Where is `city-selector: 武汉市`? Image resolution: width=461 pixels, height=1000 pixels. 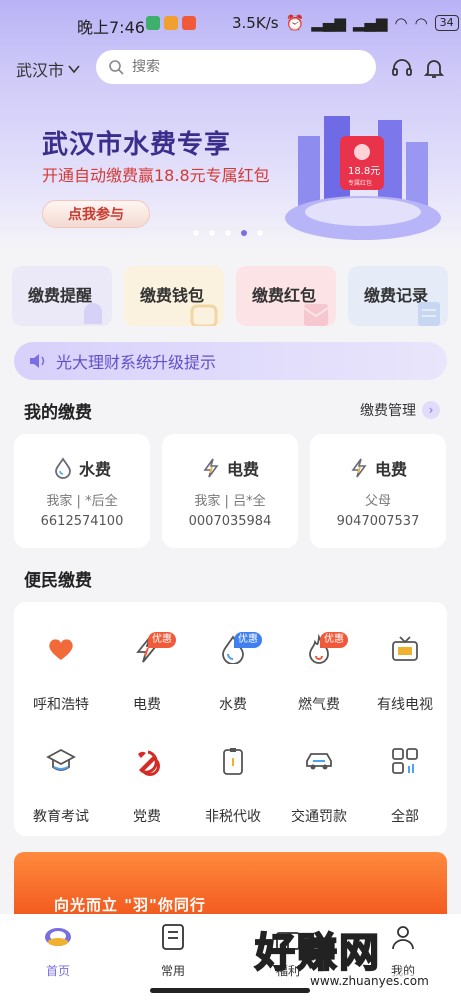
city-selector: 武汉市 is located at coordinates (48, 69).